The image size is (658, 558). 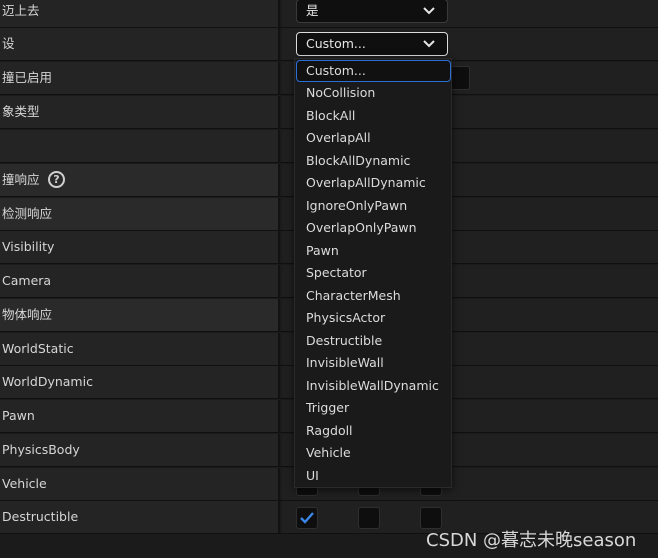 What do you see at coordinates (373, 363) in the screenshot?
I see `dropdown-option-invisiblewall: InvisibleWall` at bounding box center [373, 363].